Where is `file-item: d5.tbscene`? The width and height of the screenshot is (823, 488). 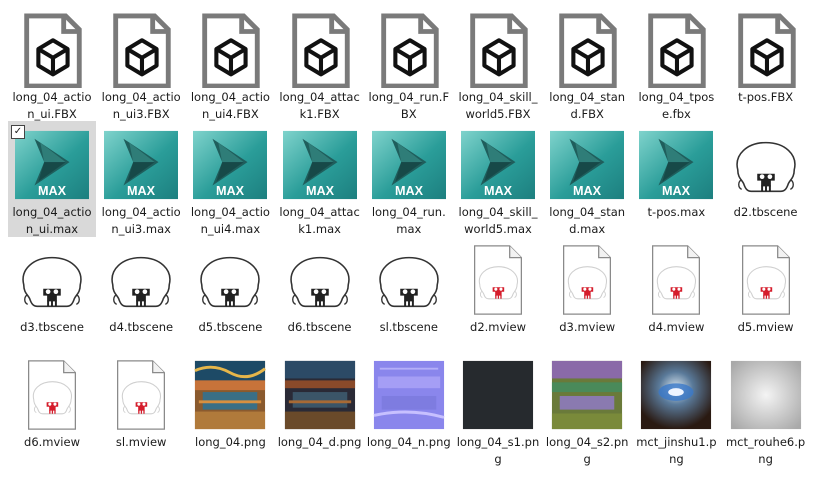
file-item: d5.tbscene is located at coordinates (230, 294).